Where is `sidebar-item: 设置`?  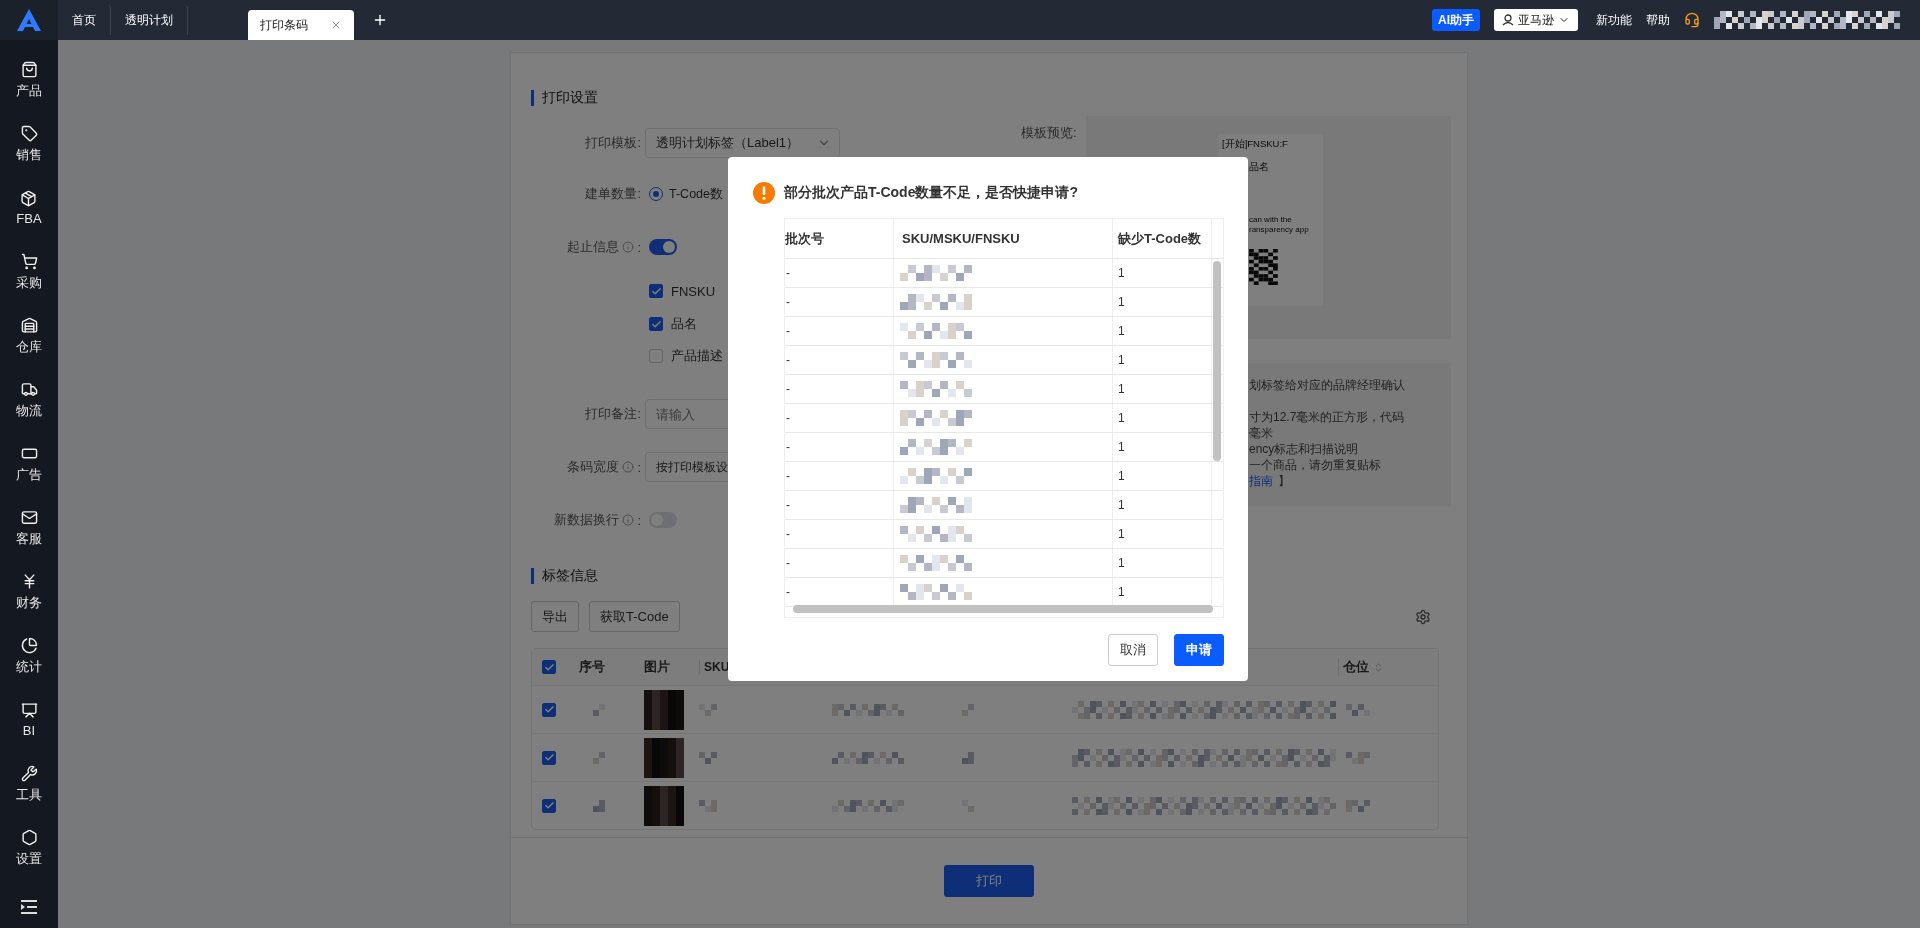 sidebar-item: 设置 is located at coordinates (29, 848).